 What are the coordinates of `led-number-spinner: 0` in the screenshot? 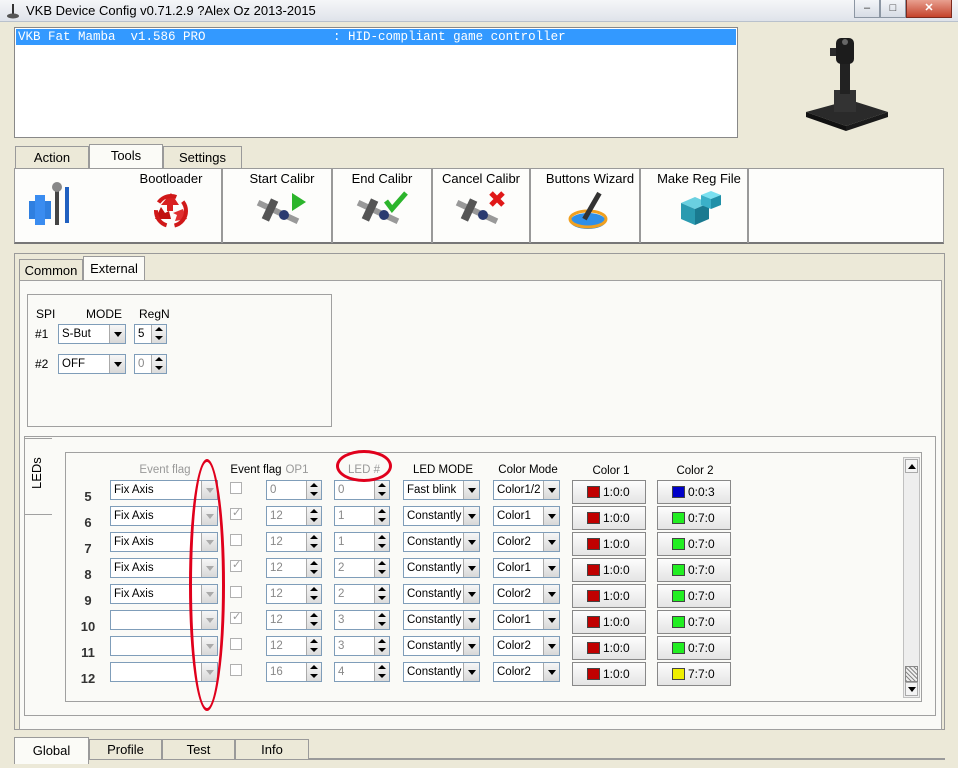 It's located at (362, 490).